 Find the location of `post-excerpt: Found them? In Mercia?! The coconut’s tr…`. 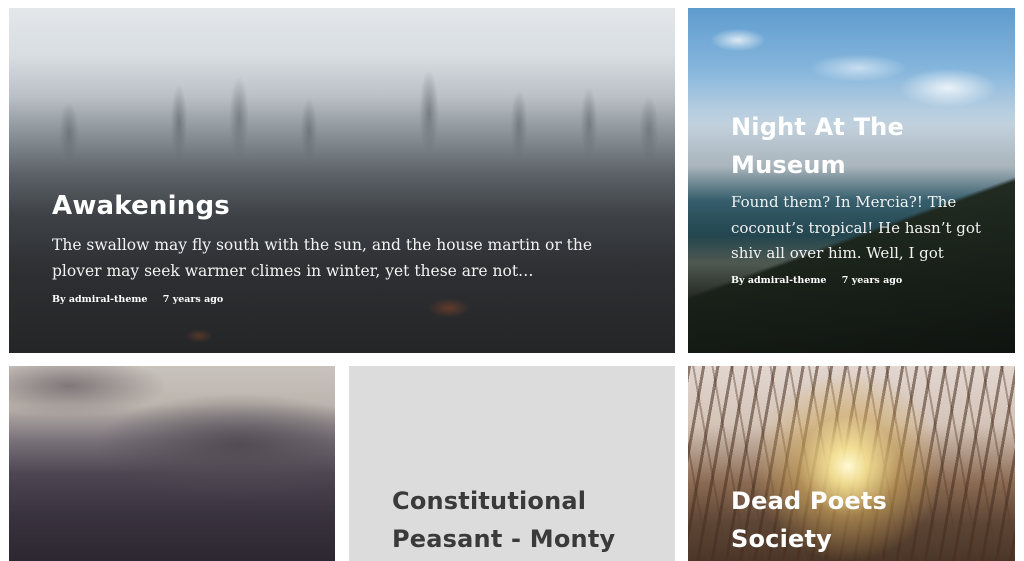

post-excerpt: Found them? In Mercia?! The coconut’s tr… is located at coordinates (856, 227).